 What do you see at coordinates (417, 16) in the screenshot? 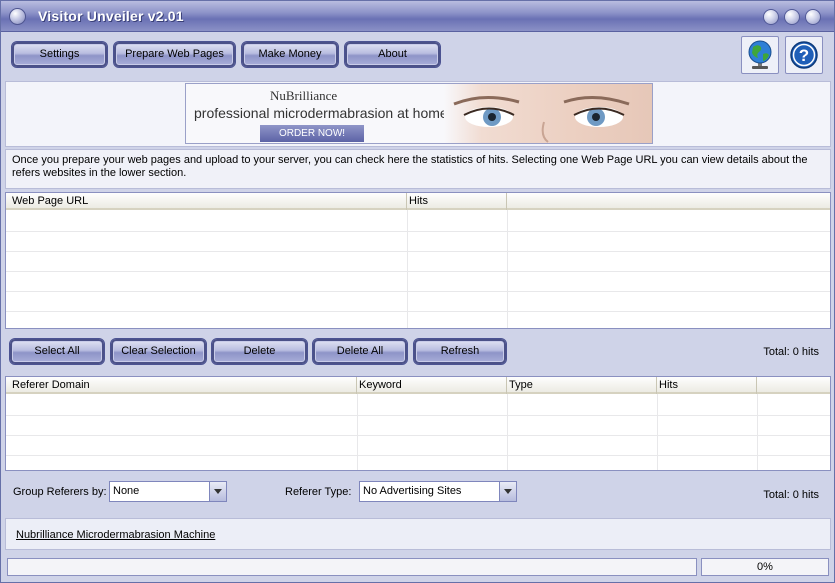
I see `title-bar: Visitor Unveiler v2.01` at bounding box center [417, 16].